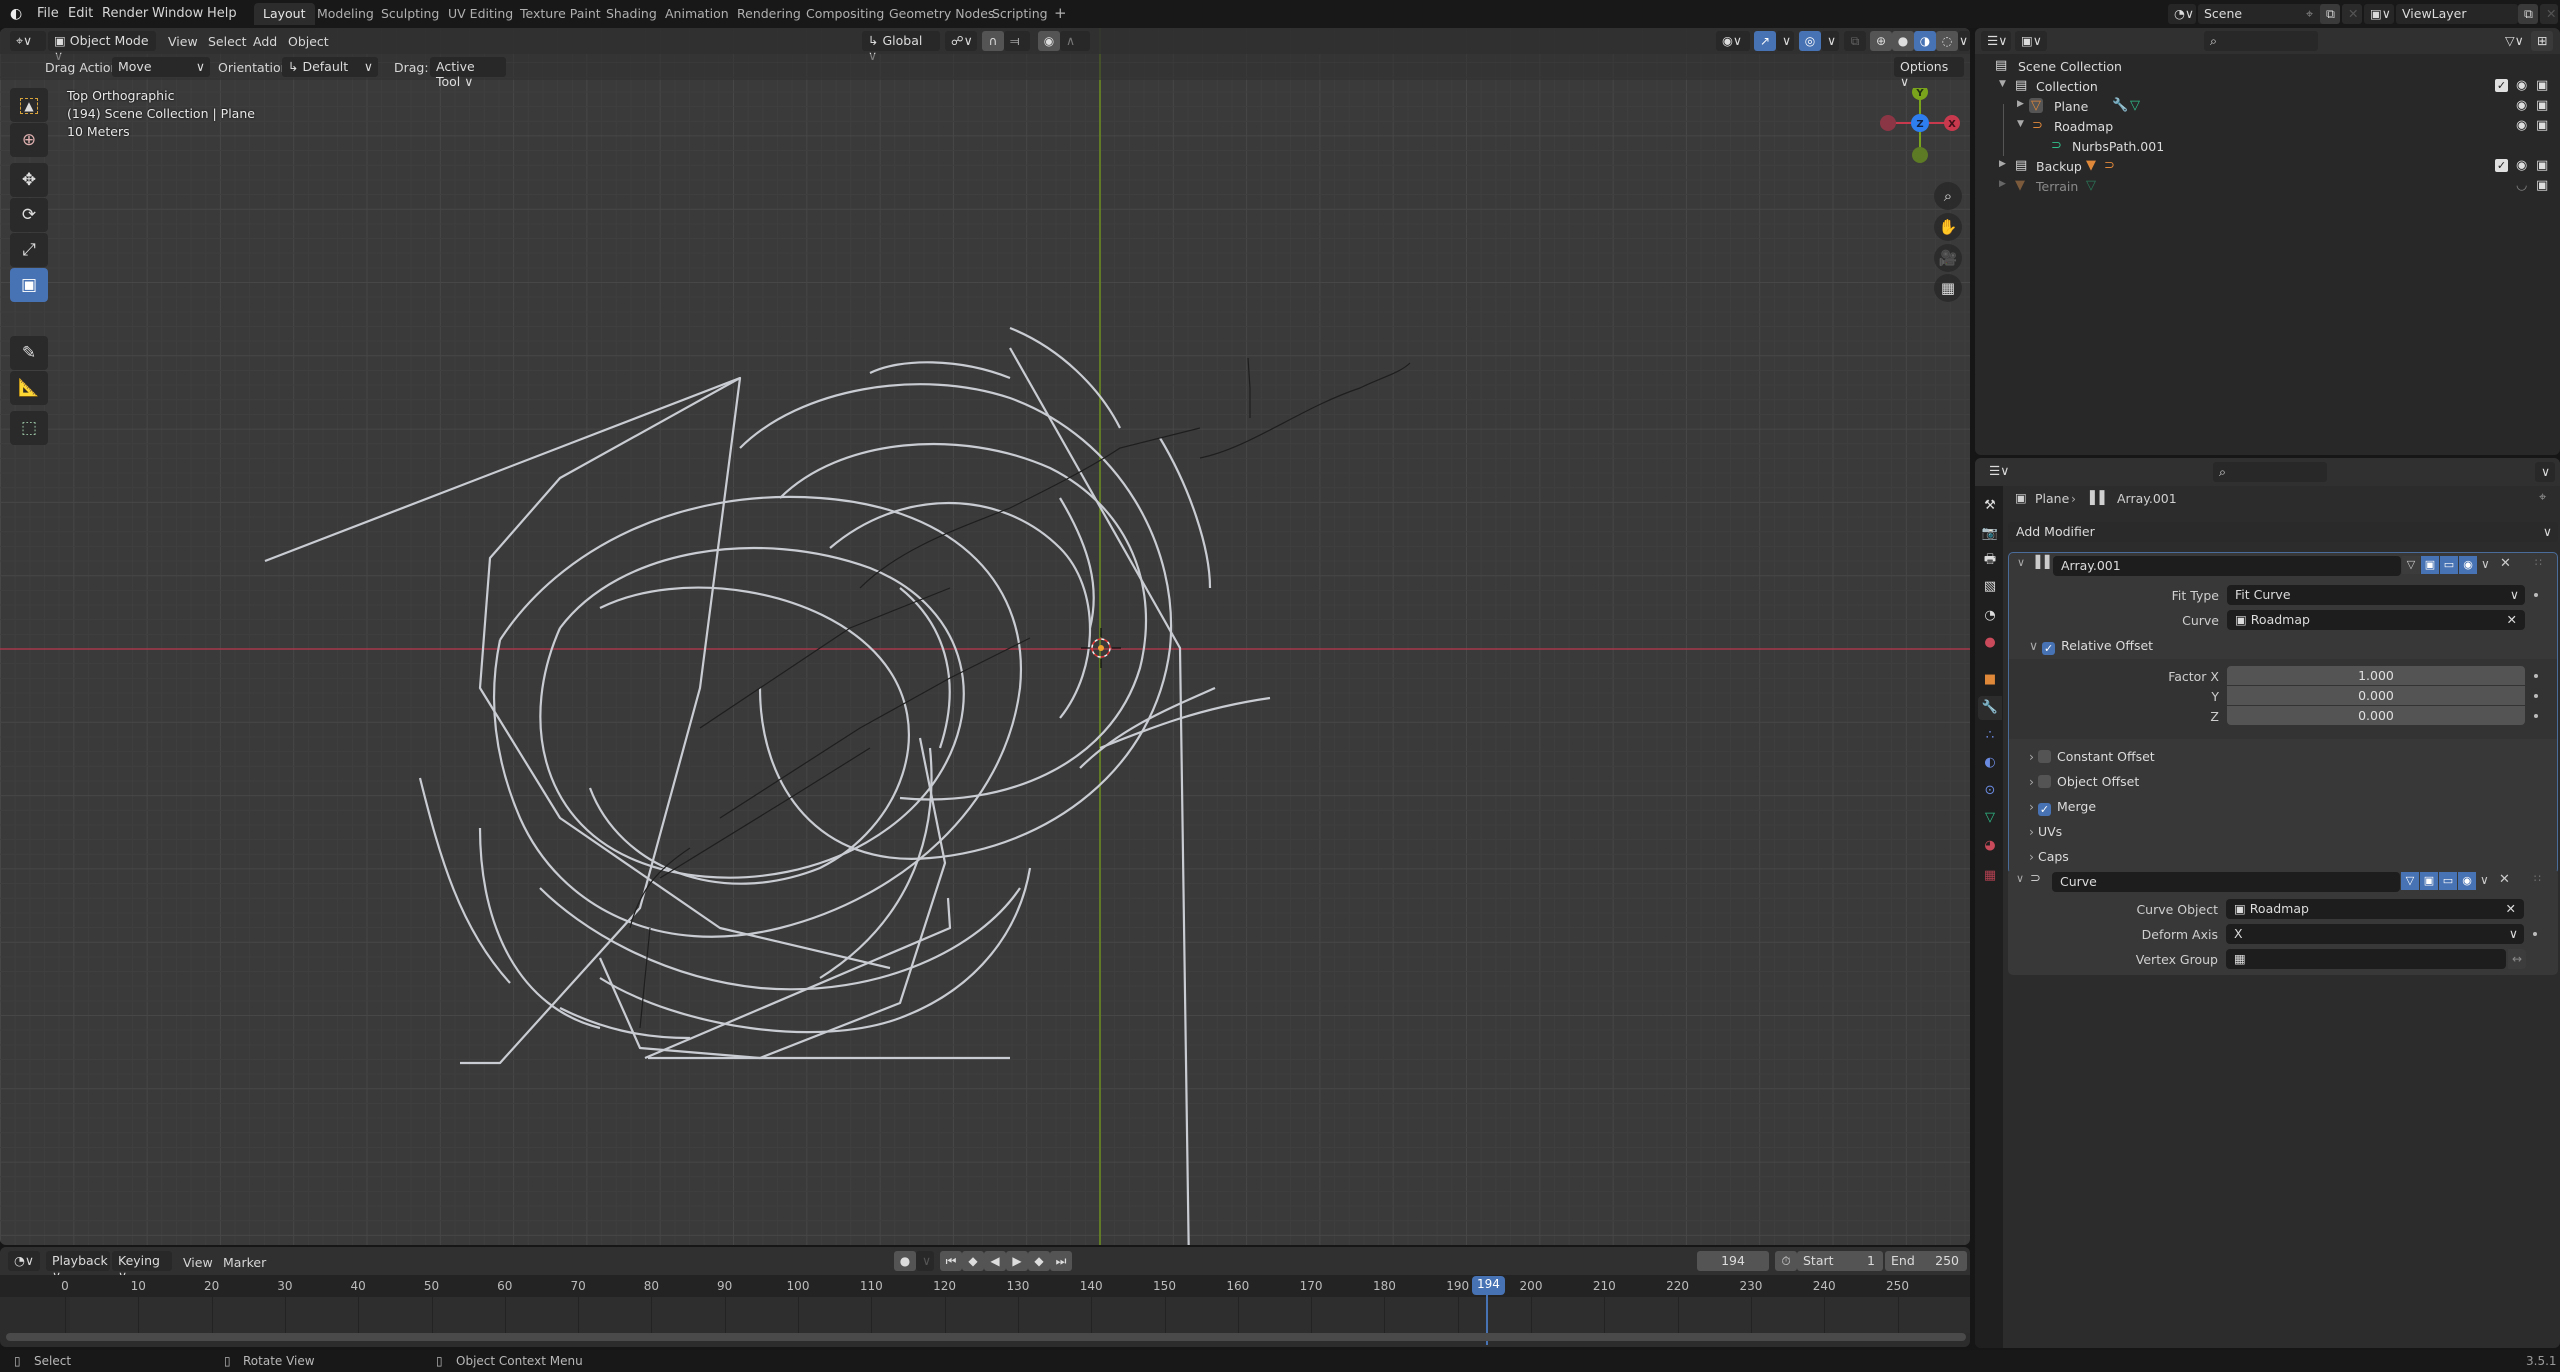  What do you see at coordinates (2330, 14) in the screenshot?
I see `new-scene-icon: ⧉` at bounding box center [2330, 14].